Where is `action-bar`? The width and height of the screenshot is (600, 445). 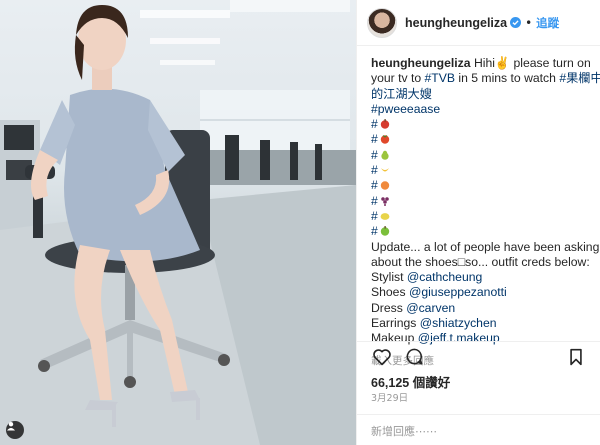 action-bar is located at coordinates (478, 356).